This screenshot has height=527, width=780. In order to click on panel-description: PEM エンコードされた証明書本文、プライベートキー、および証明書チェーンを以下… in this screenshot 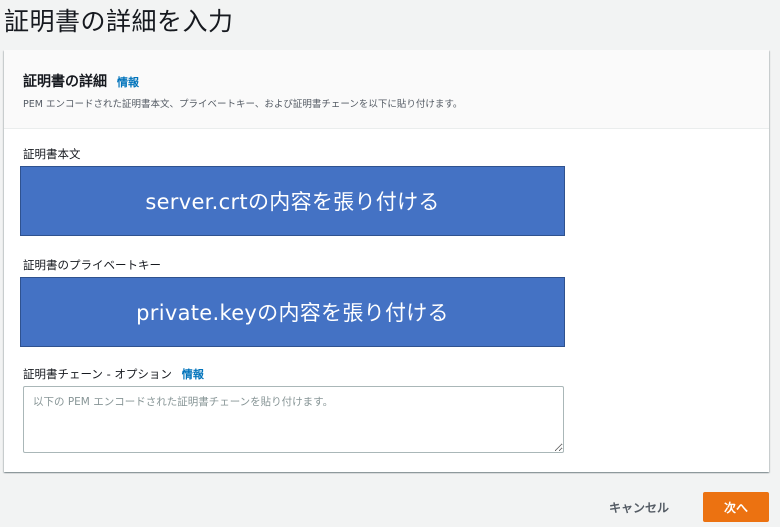, I will do `click(243, 104)`.